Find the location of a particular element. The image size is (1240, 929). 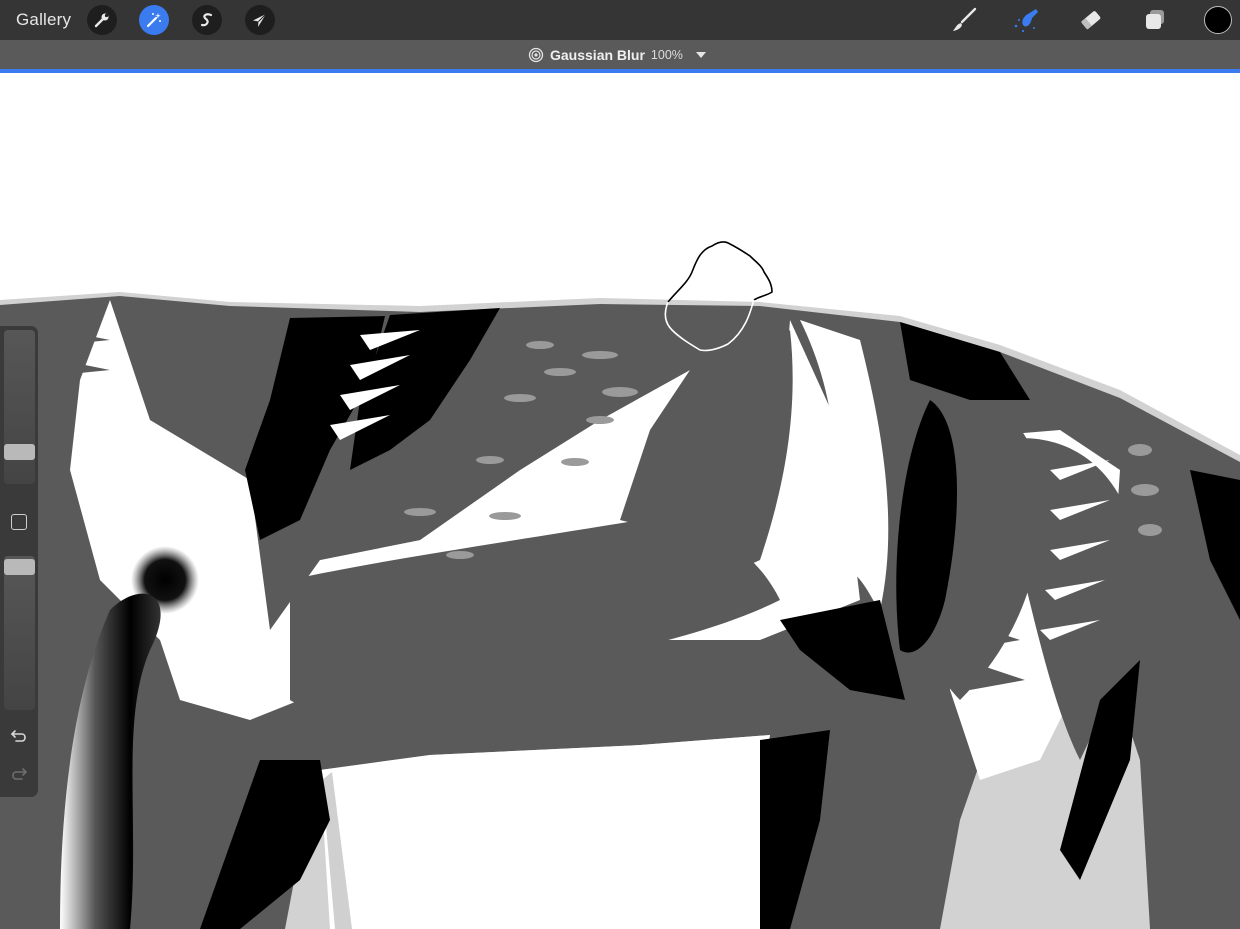

transform-button is located at coordinates (260, 20).